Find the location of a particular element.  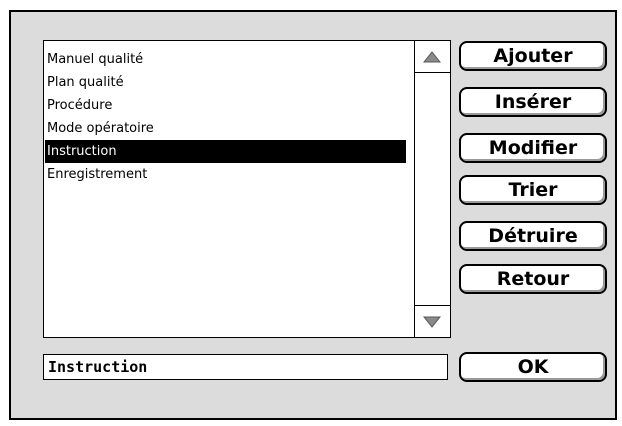

vertical-scrollbar is located at coordinates (432, 189).